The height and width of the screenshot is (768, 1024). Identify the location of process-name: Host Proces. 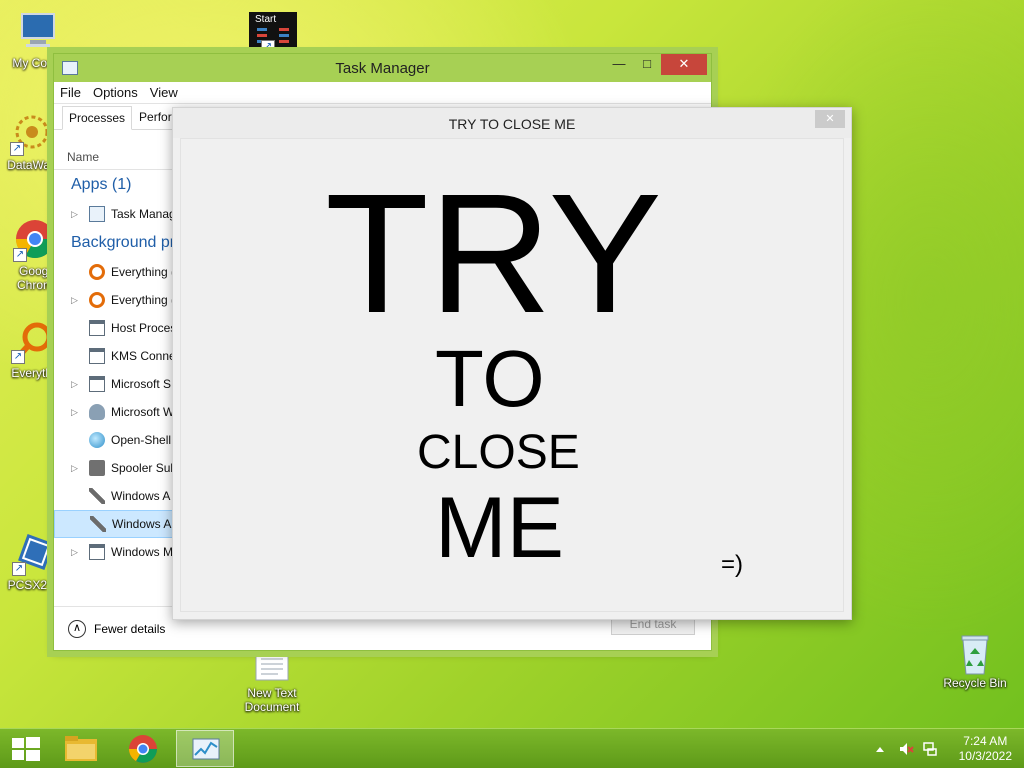
(144, 328).